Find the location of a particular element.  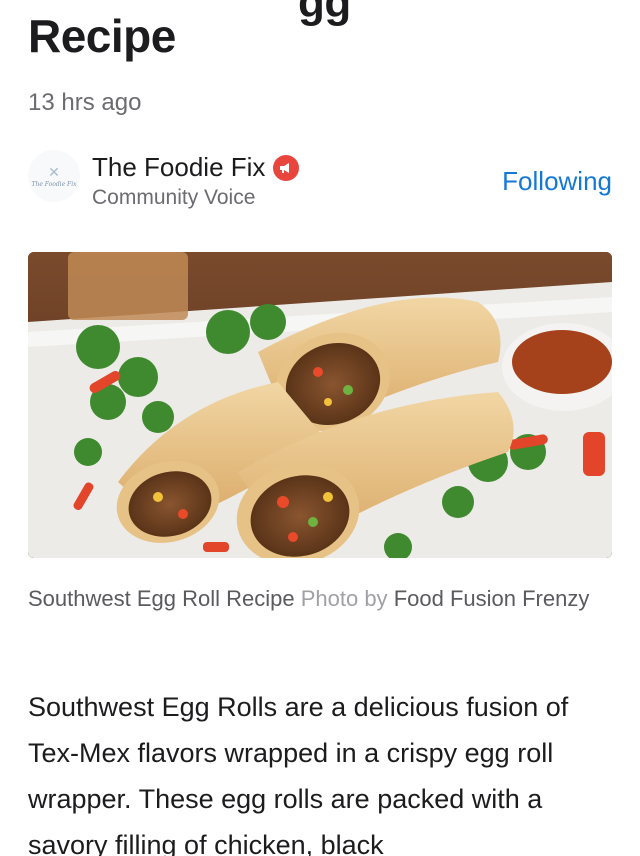

caption-credit: Food Fusion Frenzy is located at coordinates (491, 598).